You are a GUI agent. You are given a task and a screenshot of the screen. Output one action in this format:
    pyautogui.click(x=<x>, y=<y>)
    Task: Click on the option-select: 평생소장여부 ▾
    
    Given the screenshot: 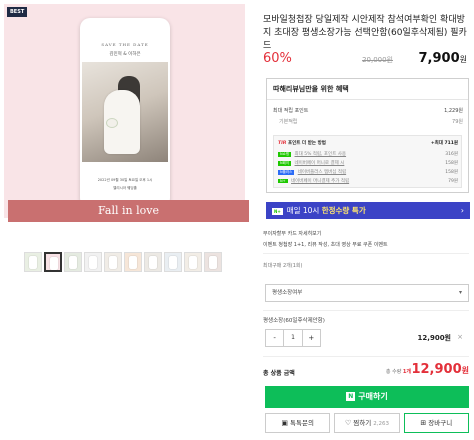 What is the action you would take?
    pyautogui.click(x=367, y=293)
    